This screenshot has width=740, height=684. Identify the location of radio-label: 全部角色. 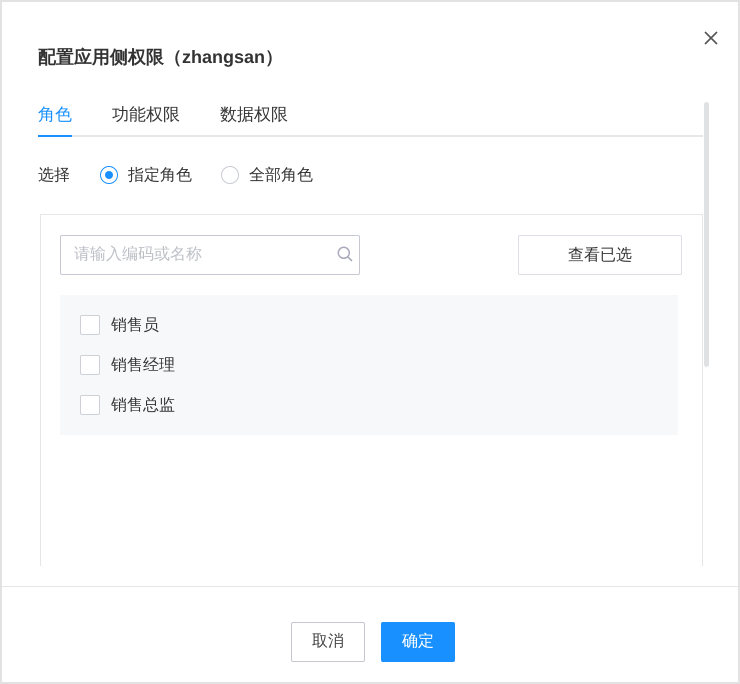
(281, 175).